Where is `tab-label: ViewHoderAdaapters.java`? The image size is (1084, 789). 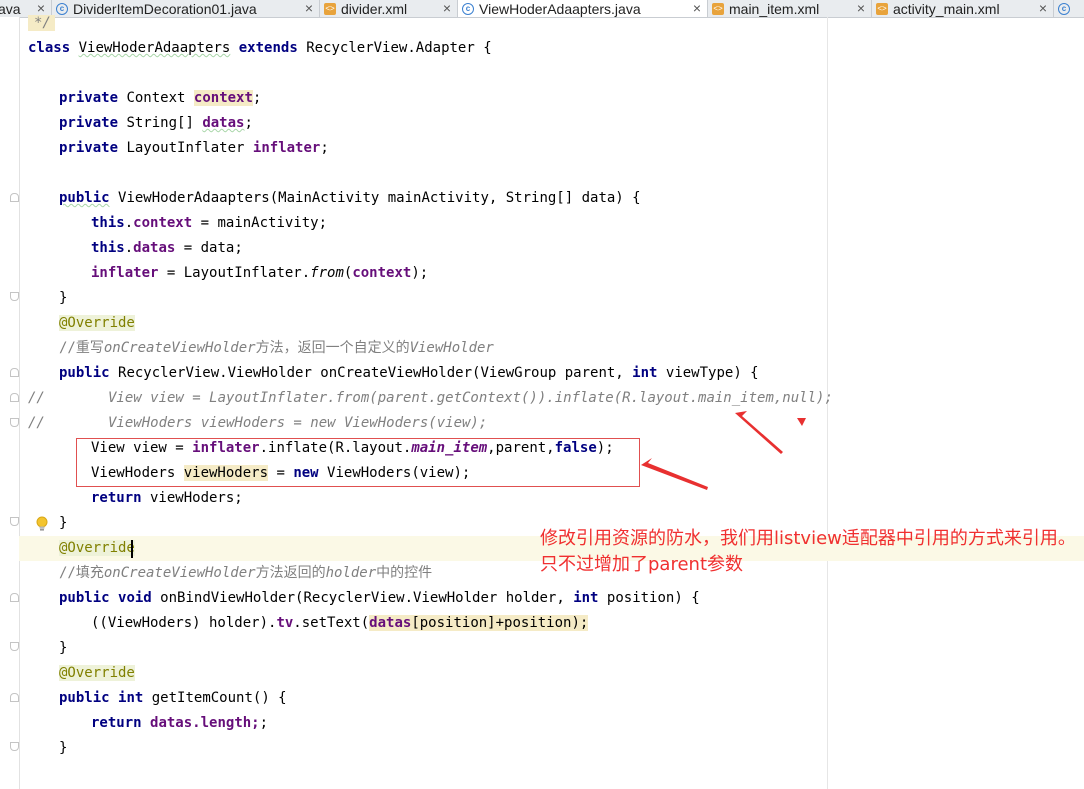
tab-label: ViewHoderAdaapters.java is located at coordinates (560, 9).